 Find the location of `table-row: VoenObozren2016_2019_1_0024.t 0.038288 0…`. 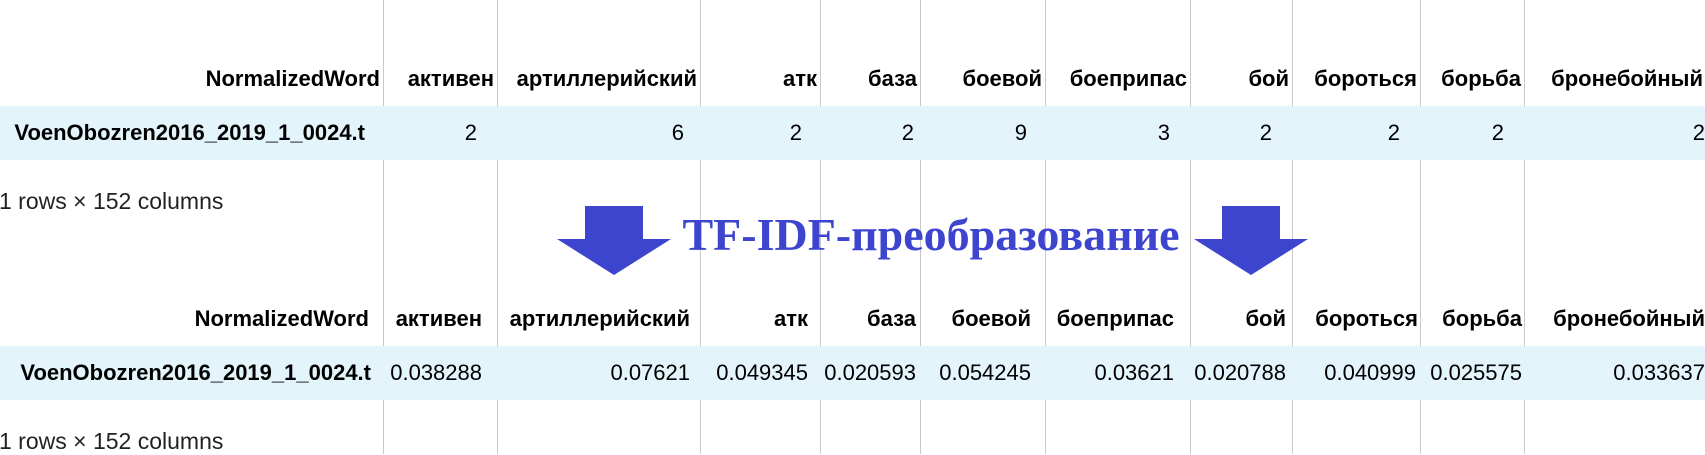

table-row: VoenObozren2016_2019_1_0024.t 0.038288 0… is located at coordinates (852, 373).